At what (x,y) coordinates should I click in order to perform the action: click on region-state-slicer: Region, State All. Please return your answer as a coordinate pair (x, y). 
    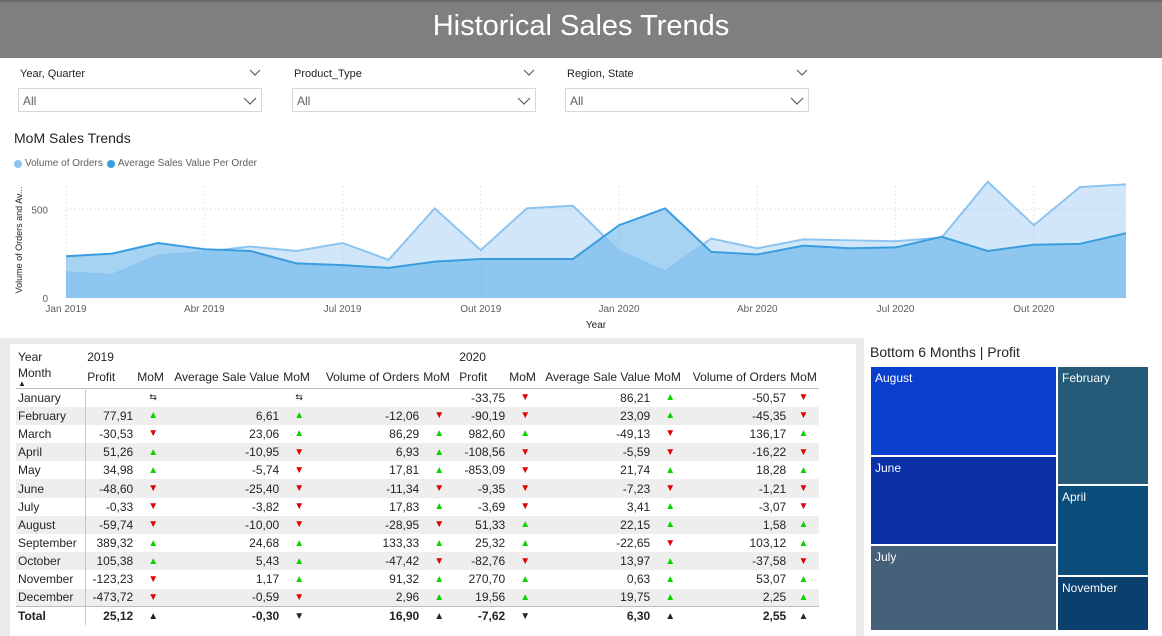
    Looking at the image, I should click on (687, 89).